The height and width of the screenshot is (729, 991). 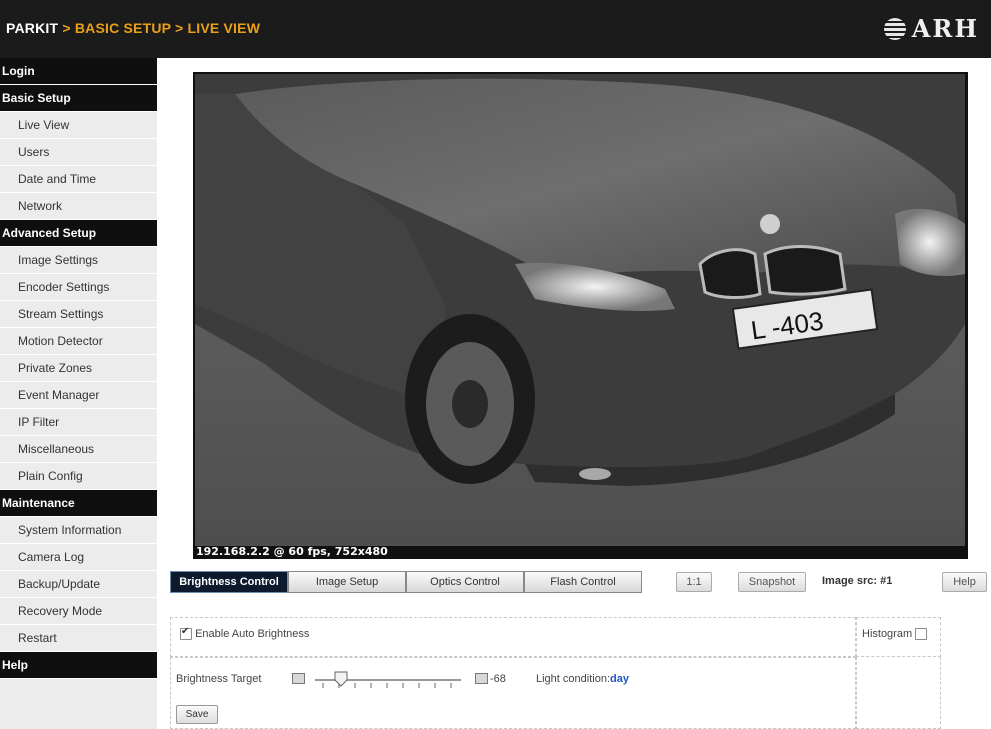 What do you see at coordinates (78, 422) in the screenshot?
I see `sidebar-item-ip-filter: IP Filter` at bounding box center [78, 422].